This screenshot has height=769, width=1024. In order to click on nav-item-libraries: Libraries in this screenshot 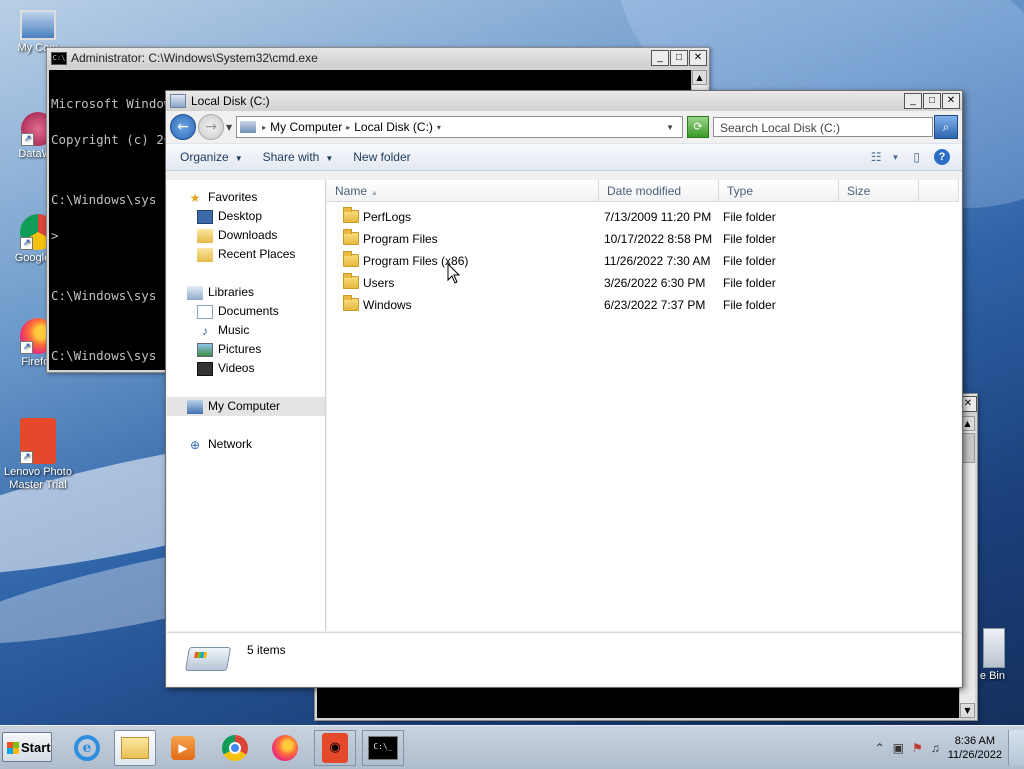, I will do `click(220, 292)`.